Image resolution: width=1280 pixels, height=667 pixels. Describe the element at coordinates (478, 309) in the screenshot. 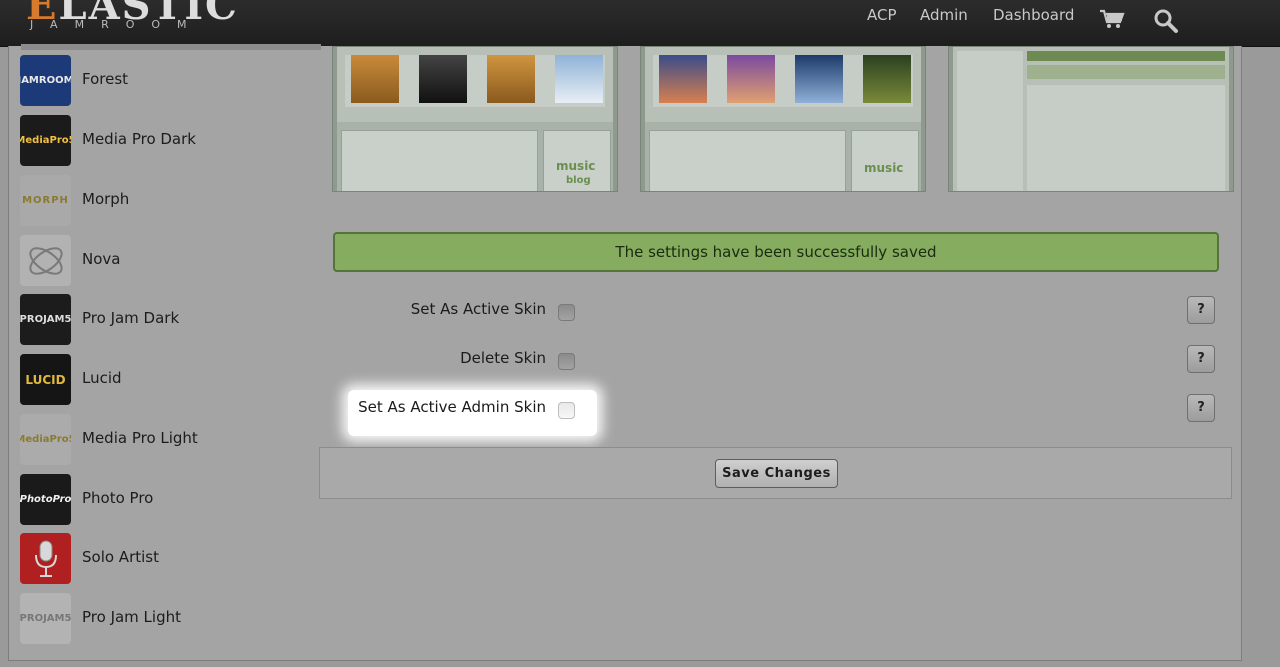

I see `set-active-skin-label: Set As Active Skin` at that location.